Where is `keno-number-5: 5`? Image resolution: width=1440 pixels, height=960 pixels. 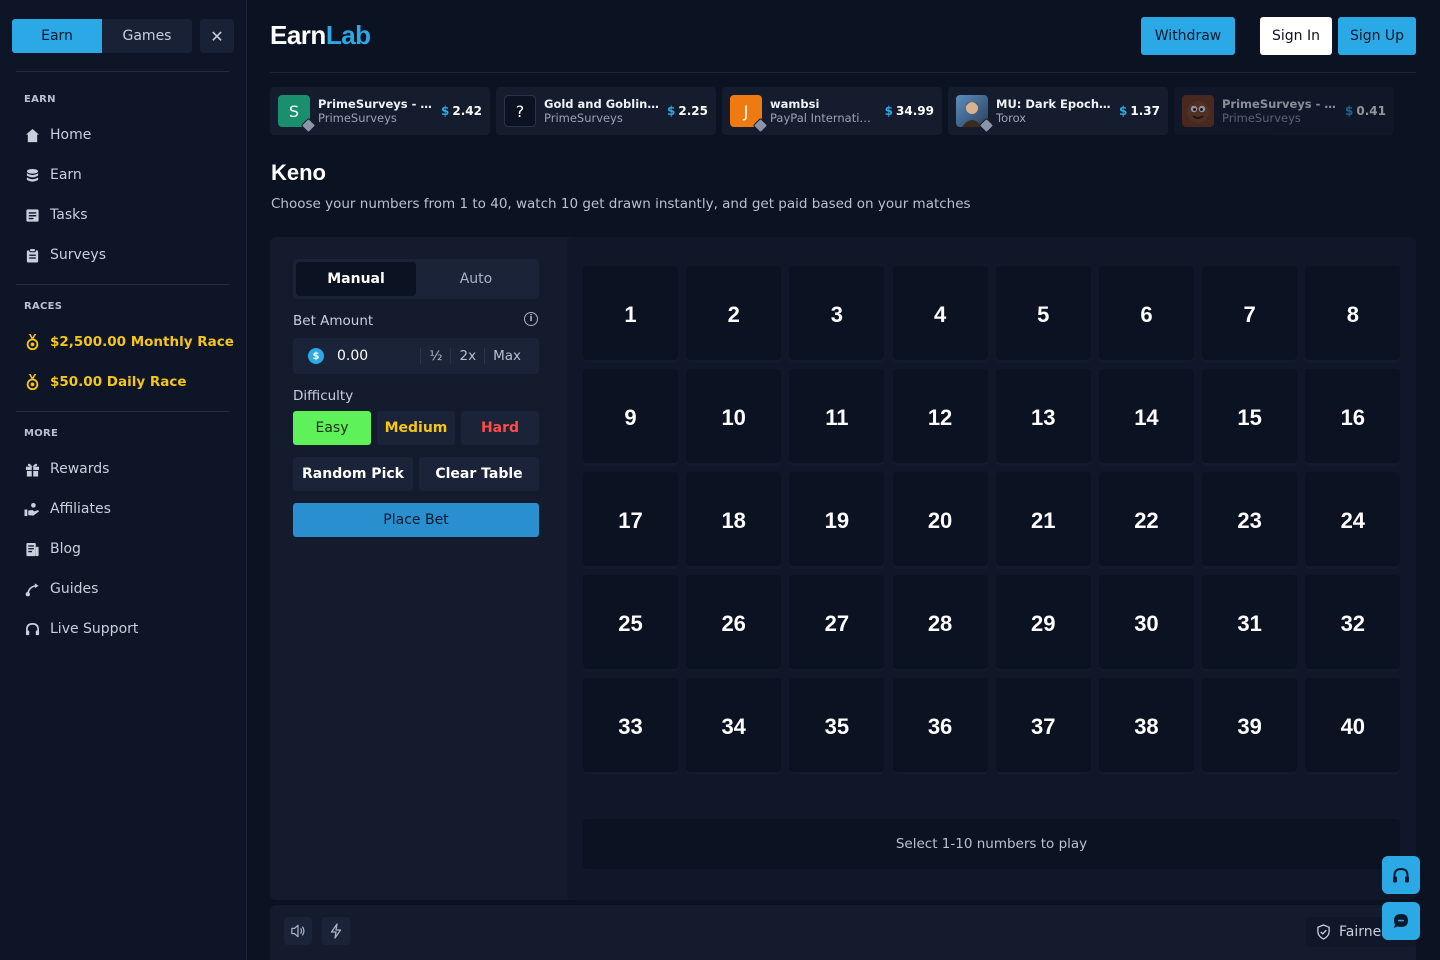 keno-number-5: 5 is located at coordinates (1043, 314).